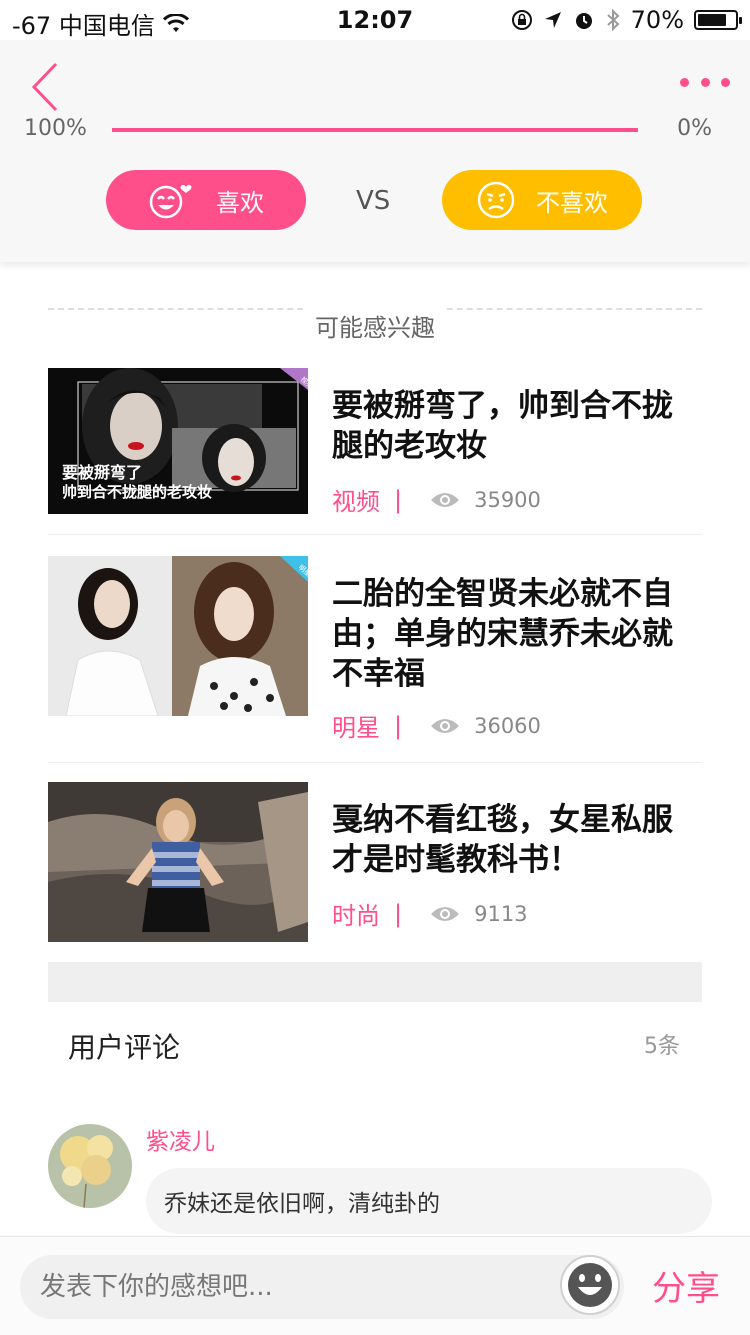 Image resolution: width=750 pixels, height=1335 pixels. What do you see at coordinates (718, 20) in the screenshot?
I see `battery-icon` at bounding box center [718, 20].